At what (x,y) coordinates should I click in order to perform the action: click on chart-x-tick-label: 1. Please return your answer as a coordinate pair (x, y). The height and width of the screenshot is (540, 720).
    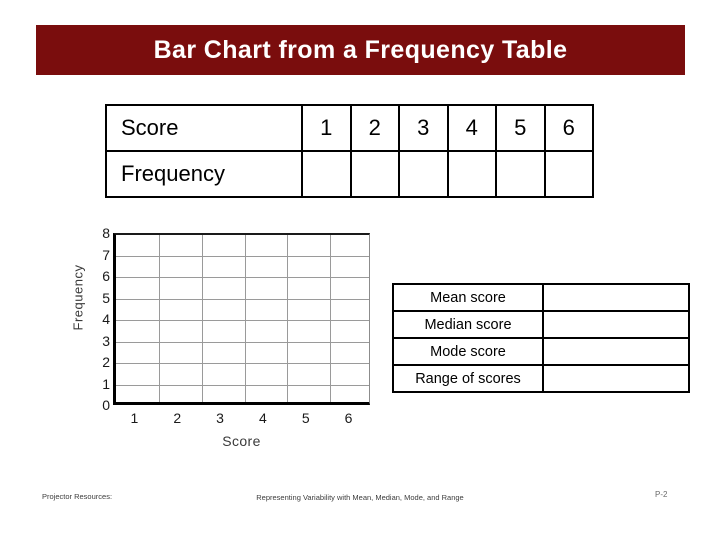
    Looking at the image, I should click on (134, 418).